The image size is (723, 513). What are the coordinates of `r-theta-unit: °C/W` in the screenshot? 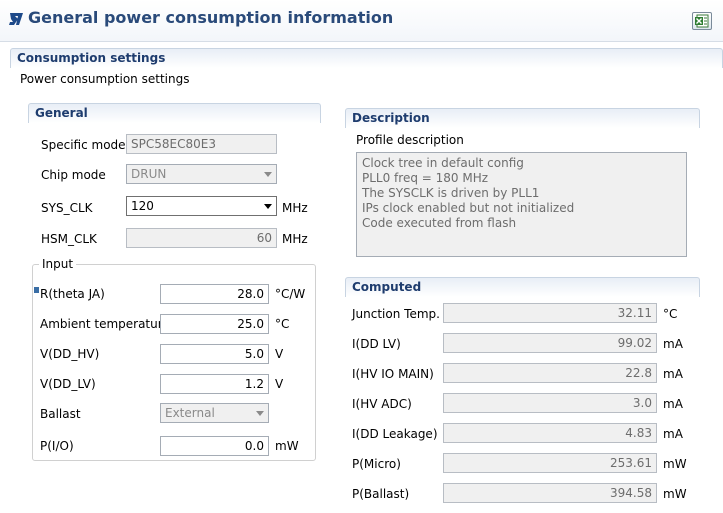 It's located at (290, 294).